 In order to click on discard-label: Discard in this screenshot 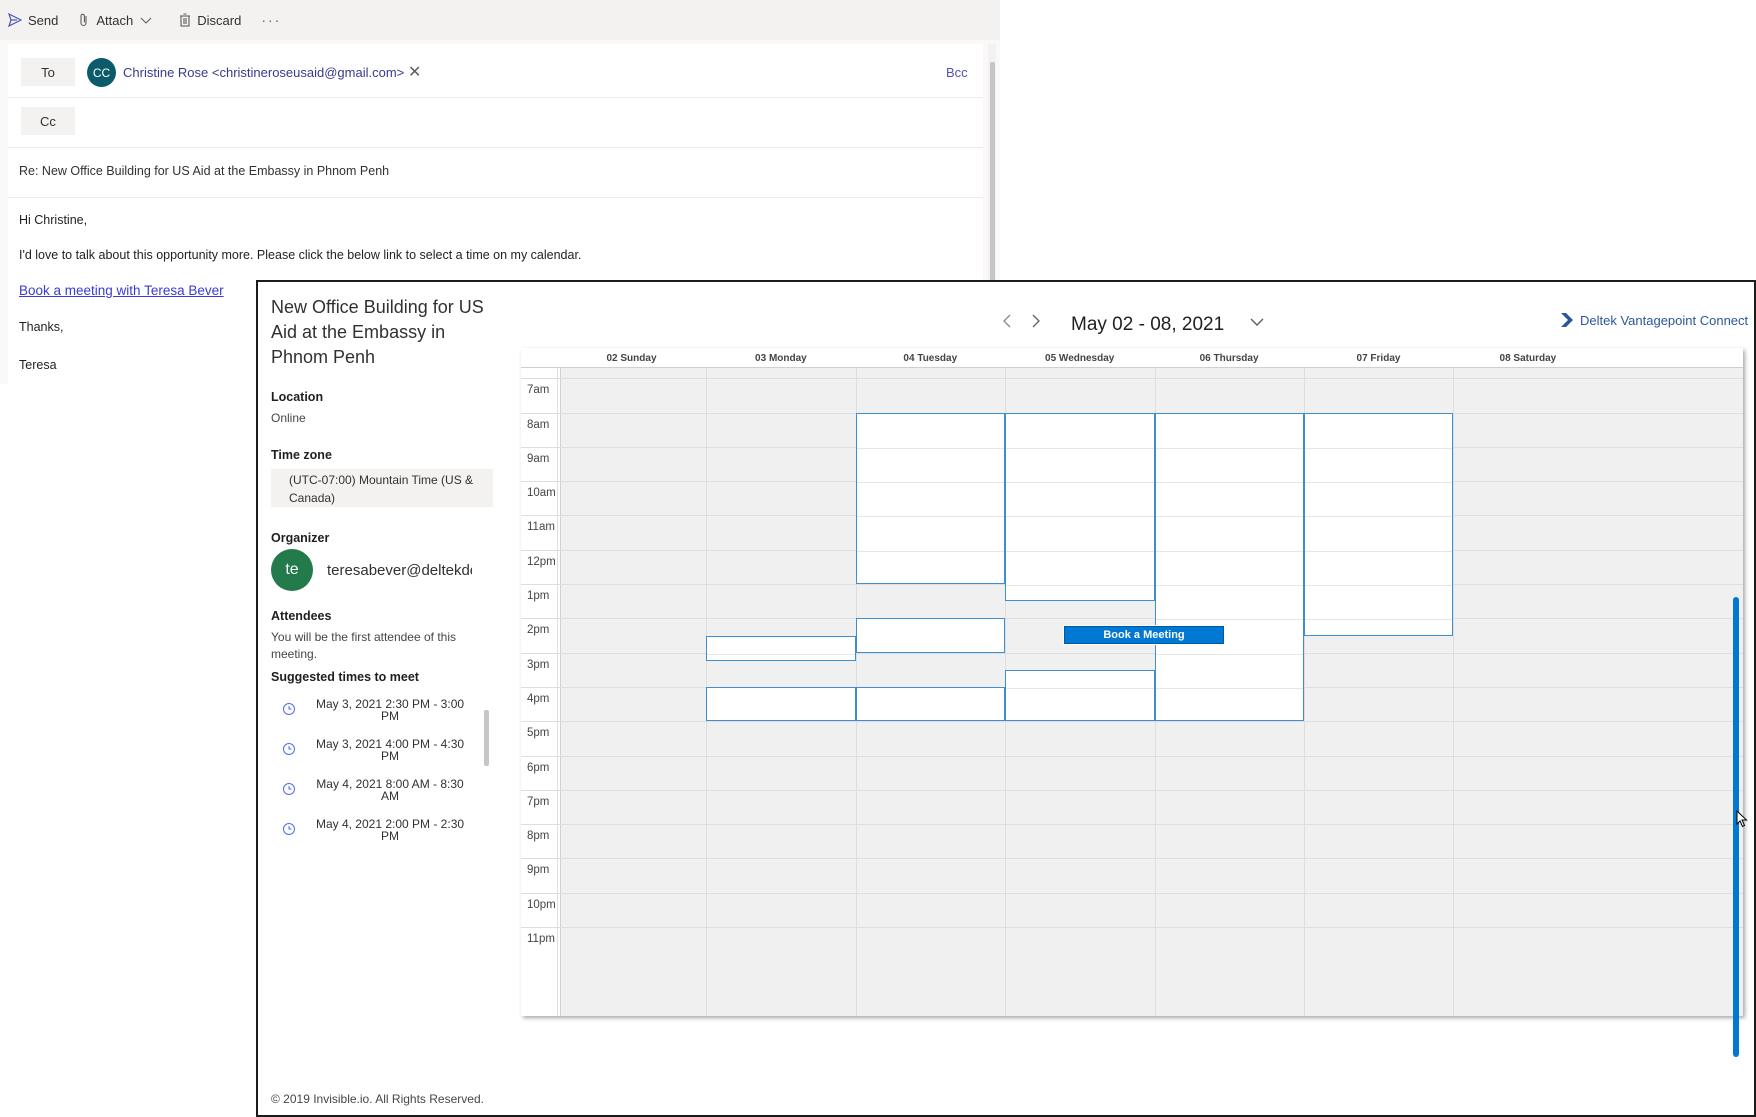, I will do `click(219, 20)`.